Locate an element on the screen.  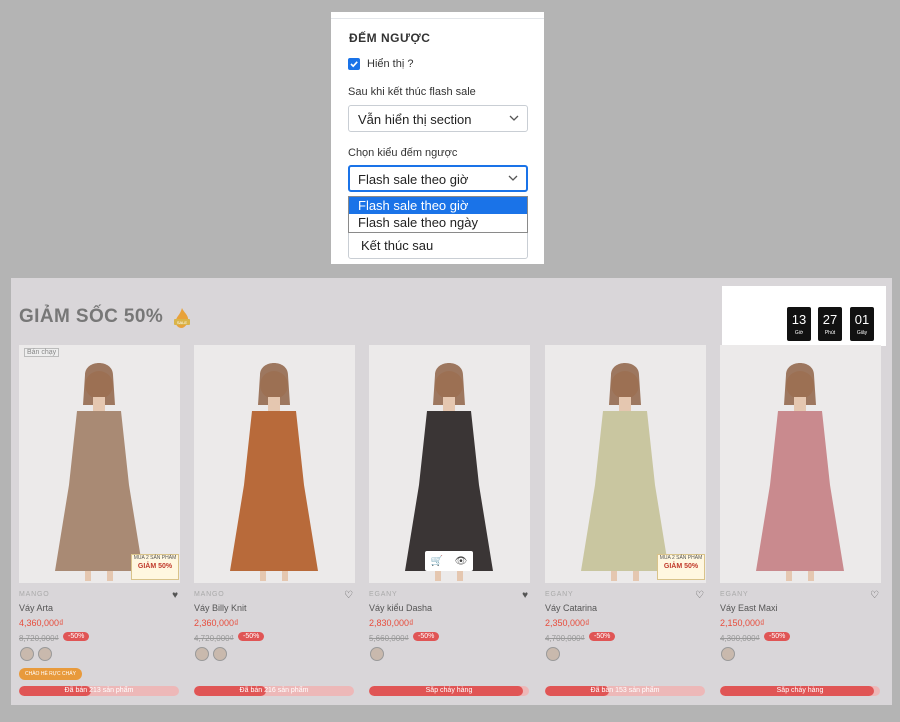
sold-progress-bar: Đã bán 216 sản phẩm is located at coordinates (274, 691).